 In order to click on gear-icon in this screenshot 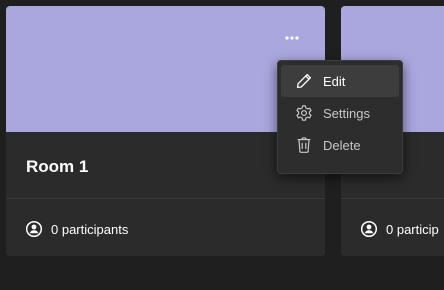, I will do `click(304, 113)`.